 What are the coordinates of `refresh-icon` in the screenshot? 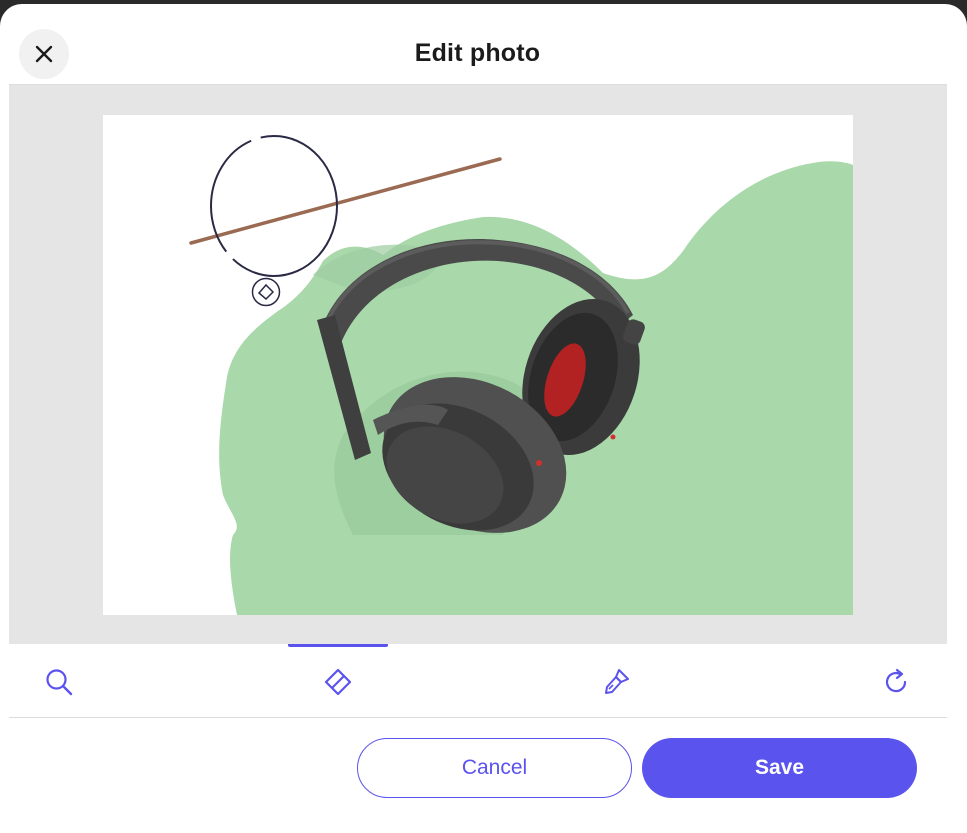 It's located at (896, 680).